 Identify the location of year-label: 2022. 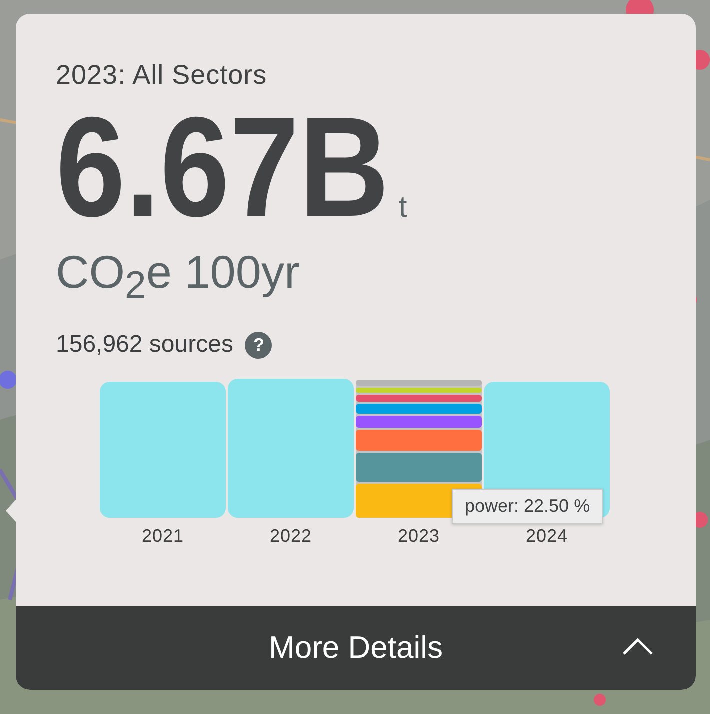
(291, 537).